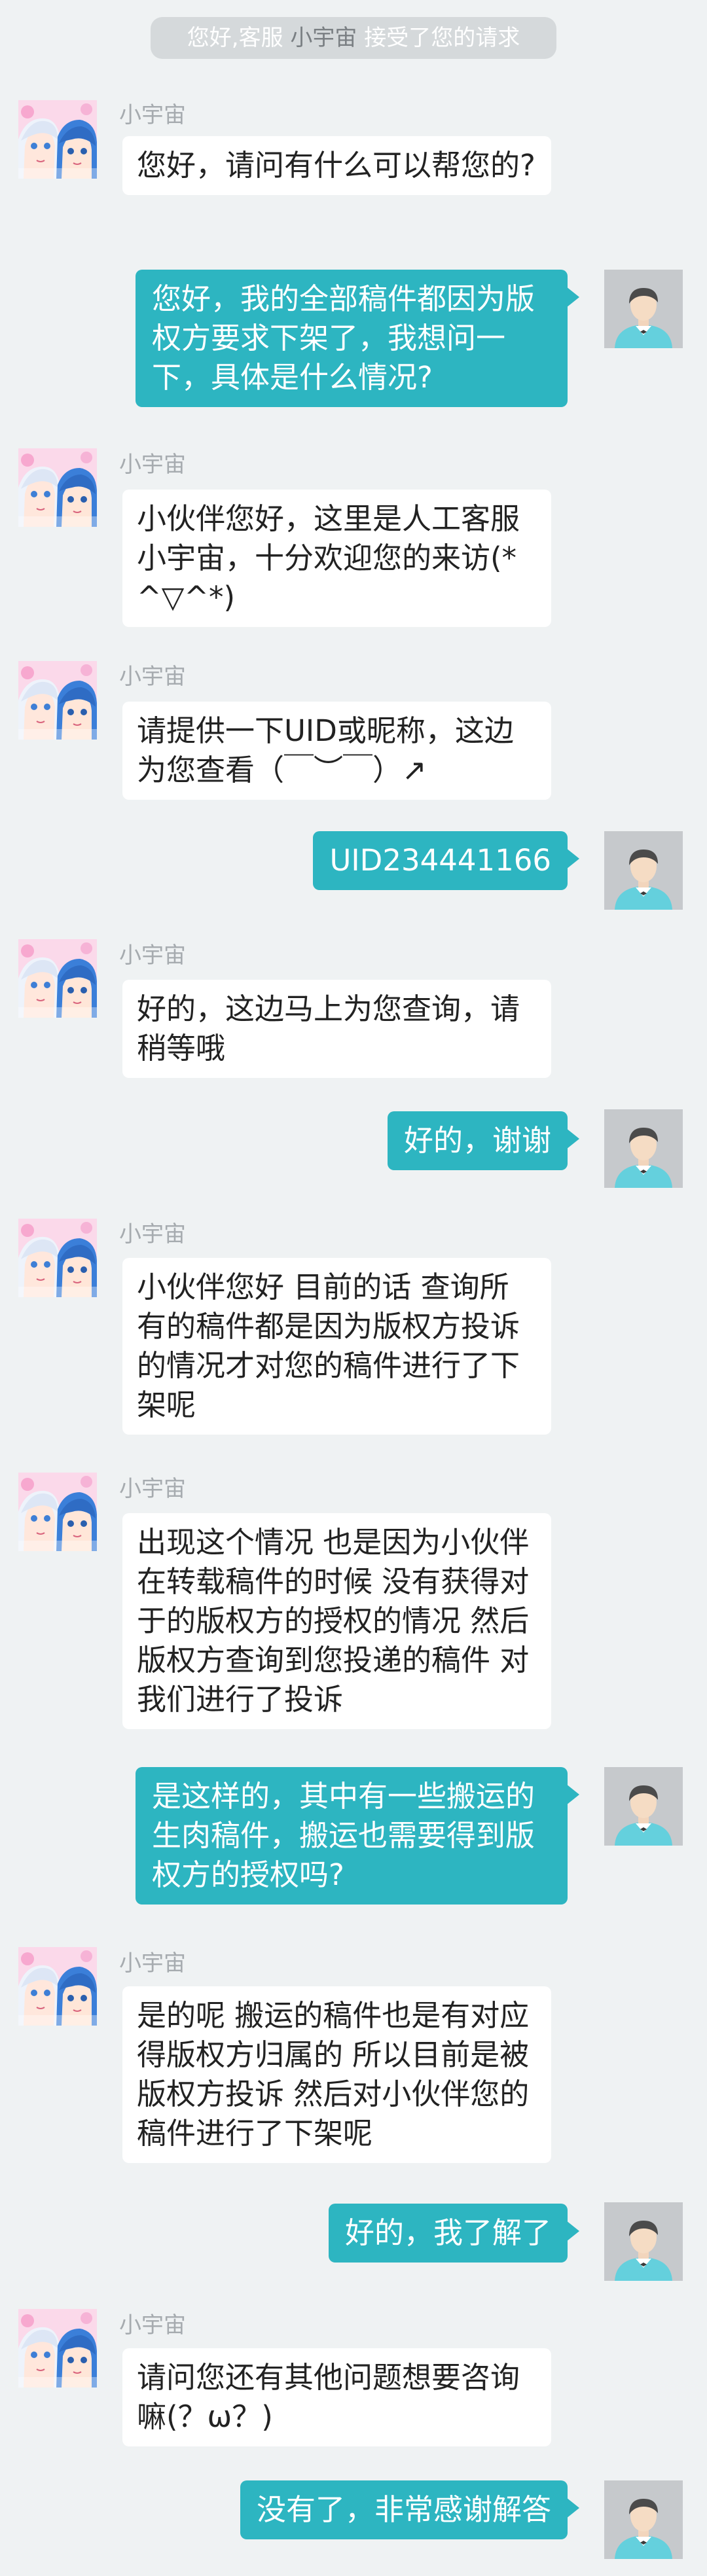 The image size is (707, 2576). What do you see at coordinates (336, 751) in the screenshot?
I see `message-bubble-agent: 请提供一下UID或昵称，这边为您查看（￣︶￣）↗` at bounding box center [336, 751].